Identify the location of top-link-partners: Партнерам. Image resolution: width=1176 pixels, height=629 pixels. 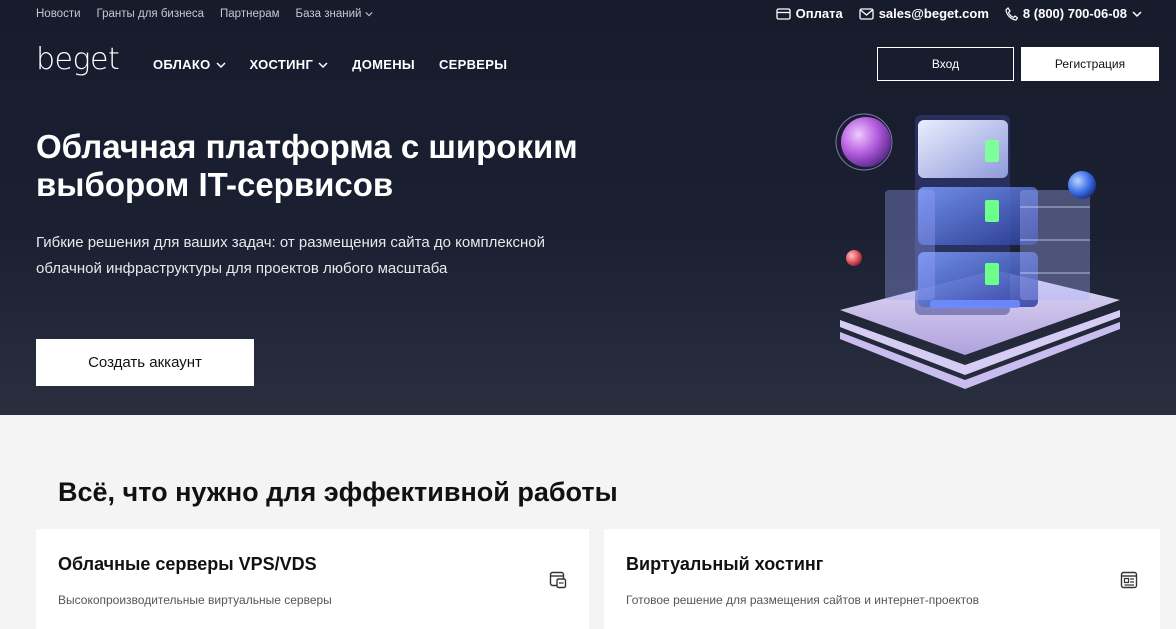
(250, 14).